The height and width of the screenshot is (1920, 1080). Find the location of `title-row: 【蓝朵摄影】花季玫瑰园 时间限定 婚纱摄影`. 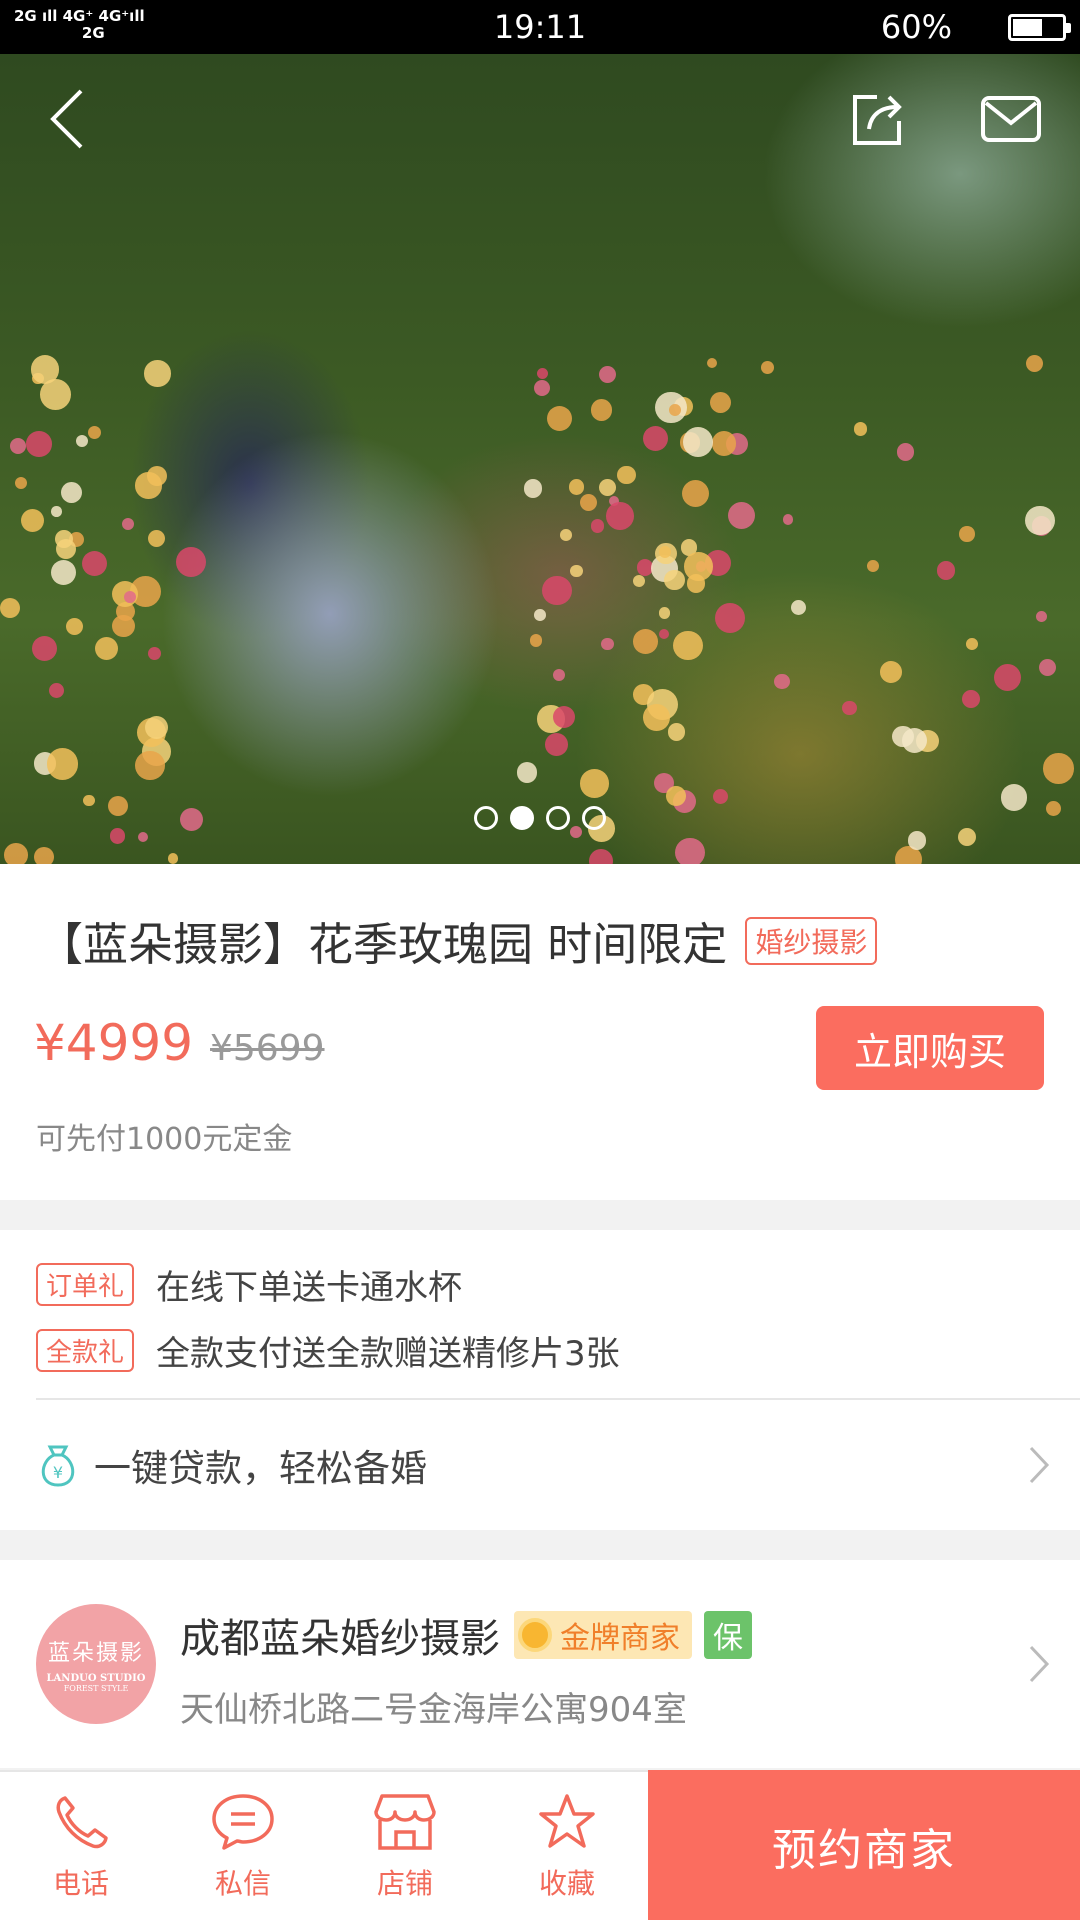

title-row: 【蓝朵摄影】花季玫瑰园 时间限定 婚纱摄影 is located at coordinates (458, 940).